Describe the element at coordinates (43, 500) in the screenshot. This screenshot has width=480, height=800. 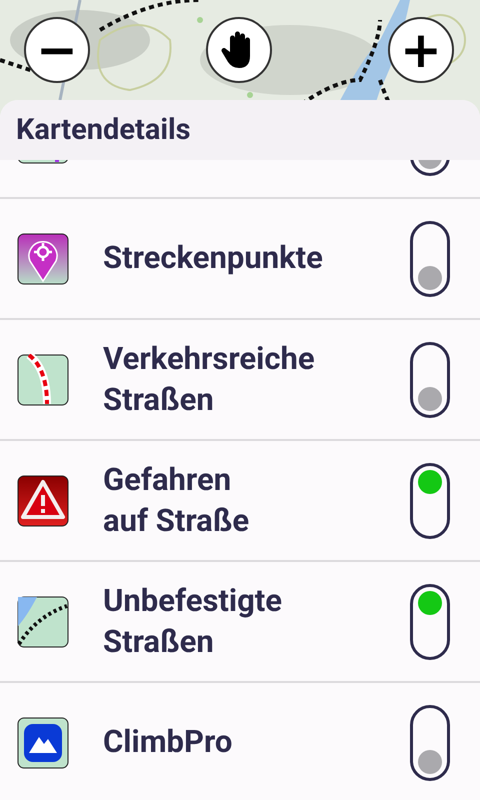
I see `warning-icon` at that location.